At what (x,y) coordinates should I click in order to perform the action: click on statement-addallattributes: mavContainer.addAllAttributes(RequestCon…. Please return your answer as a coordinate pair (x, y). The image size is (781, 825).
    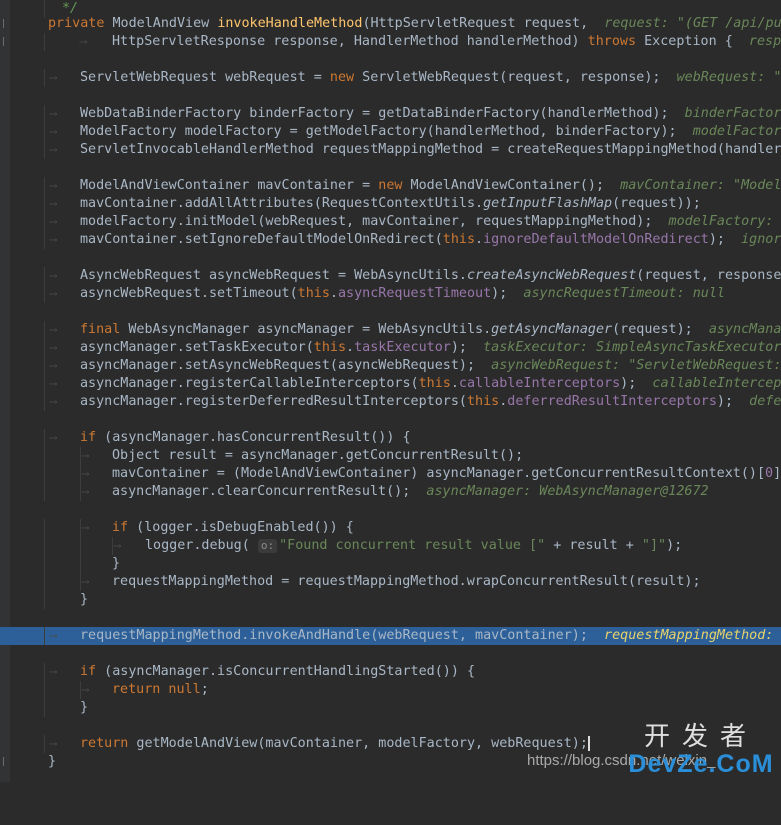
    Looking at the image, I should click on (390, 203).